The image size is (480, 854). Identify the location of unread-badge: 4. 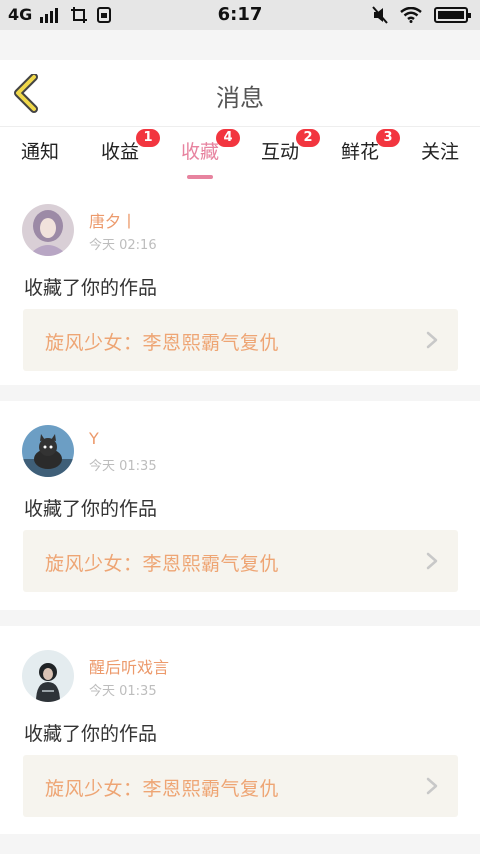
(228, 138).